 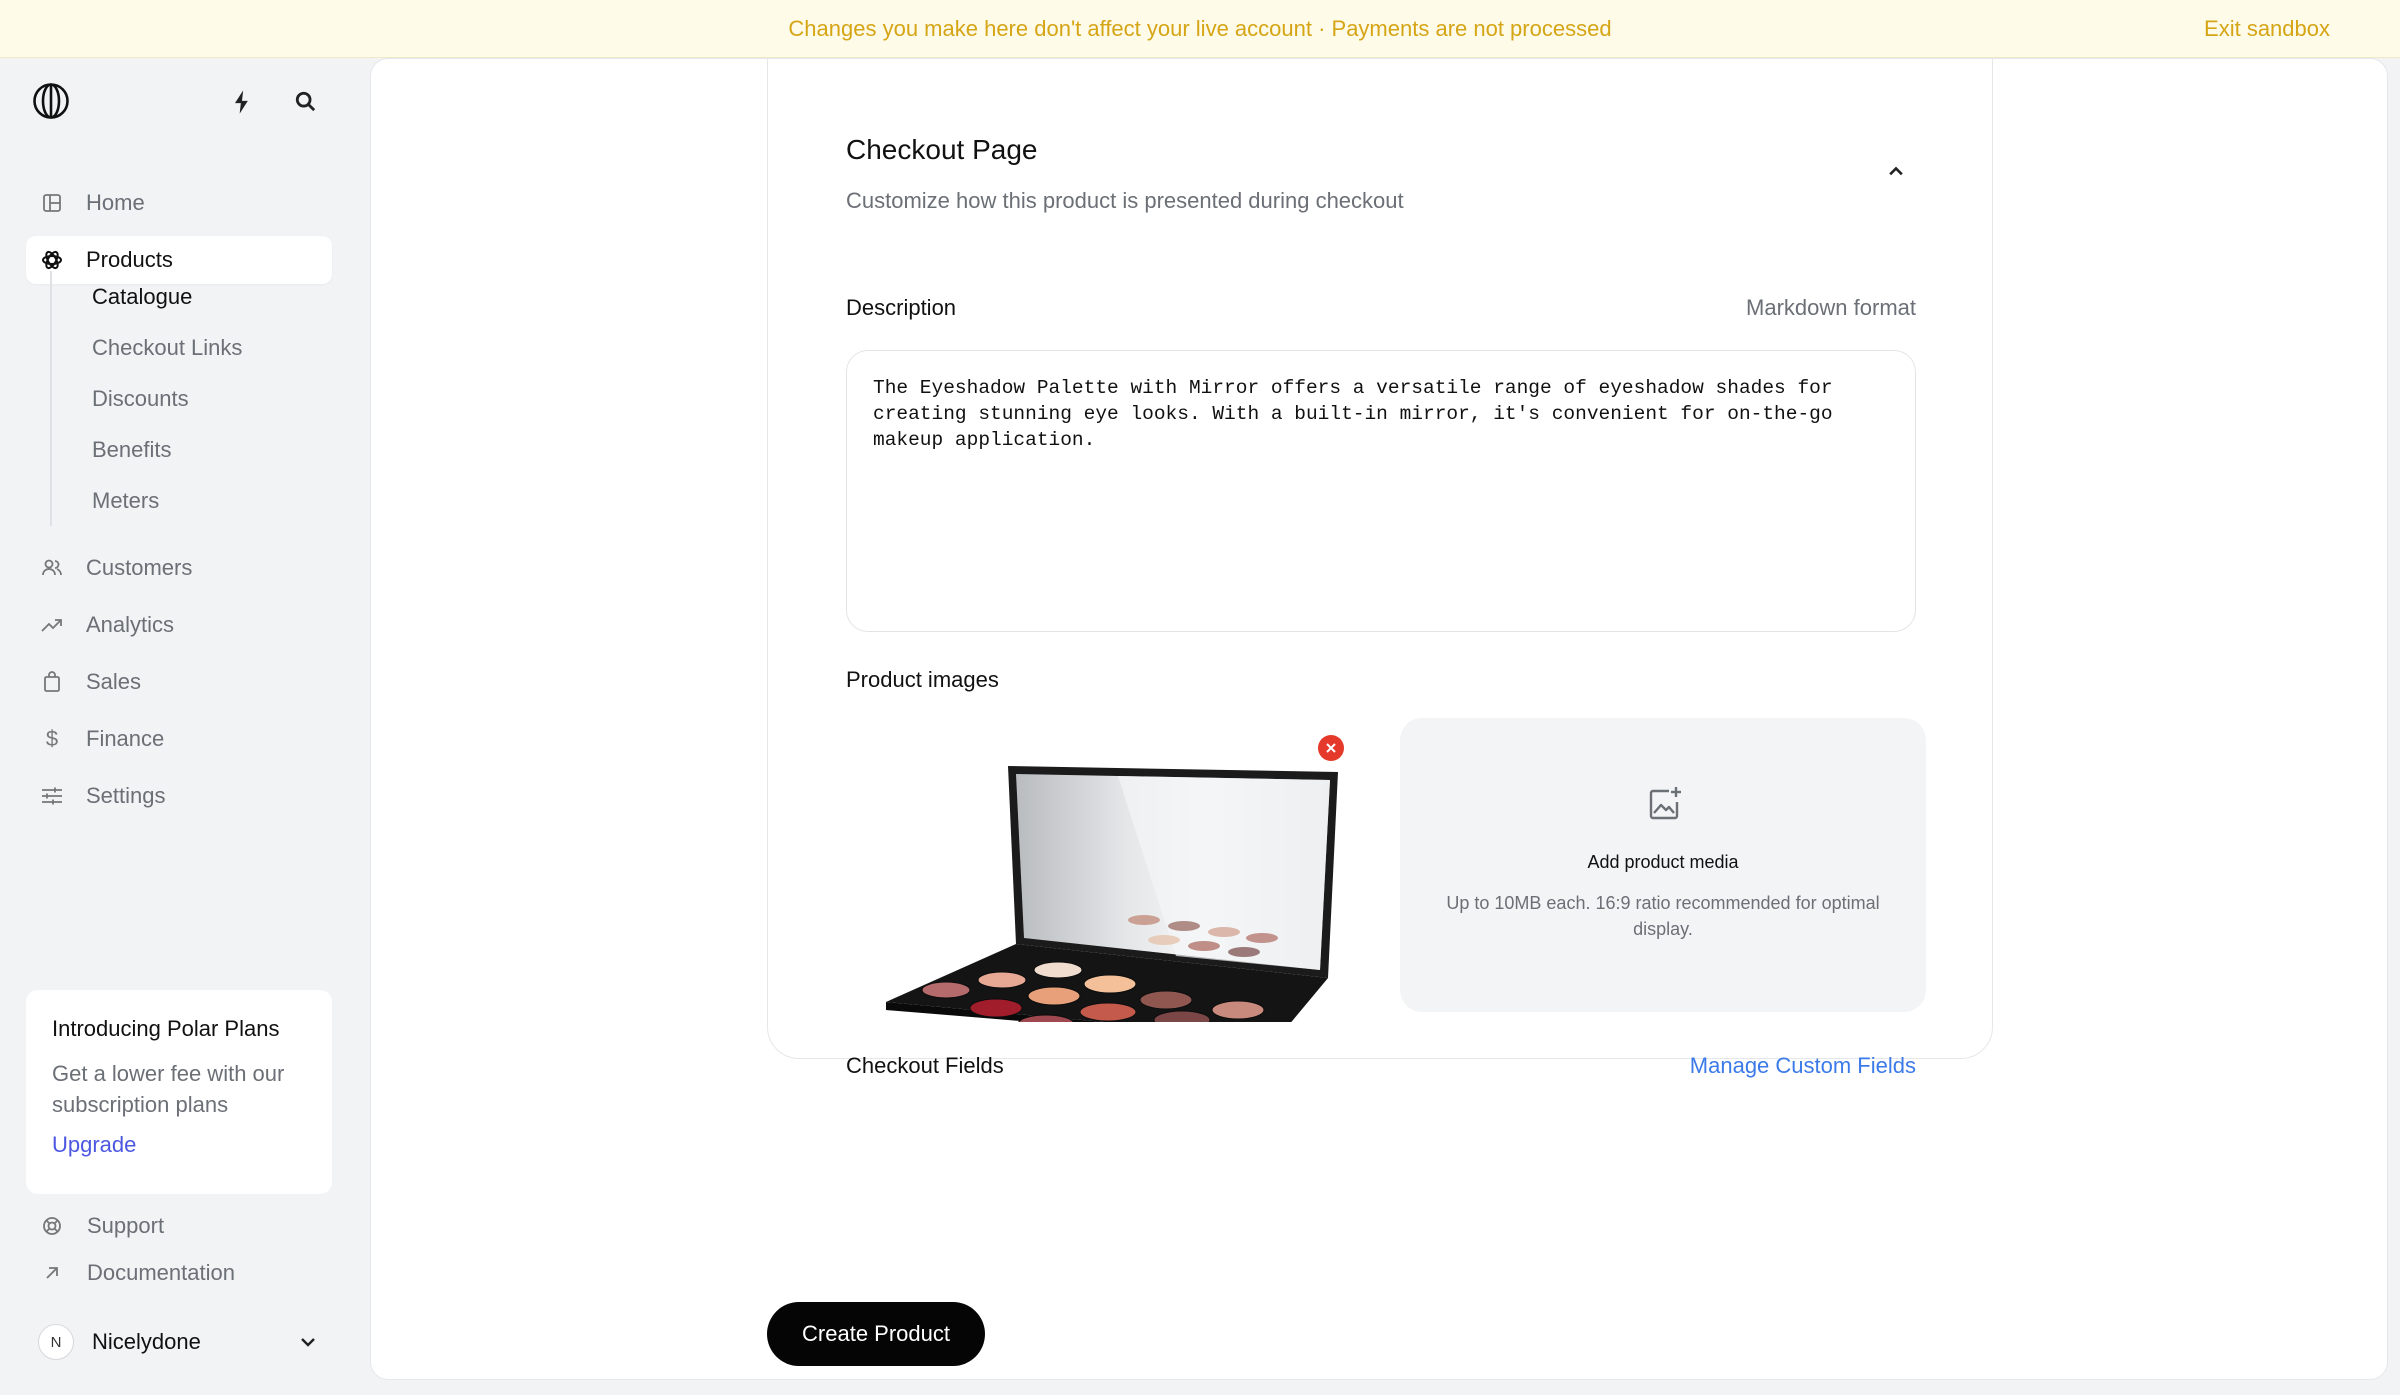 I want to click on arrow-up-right-icon, so click(x=52, y=1273).